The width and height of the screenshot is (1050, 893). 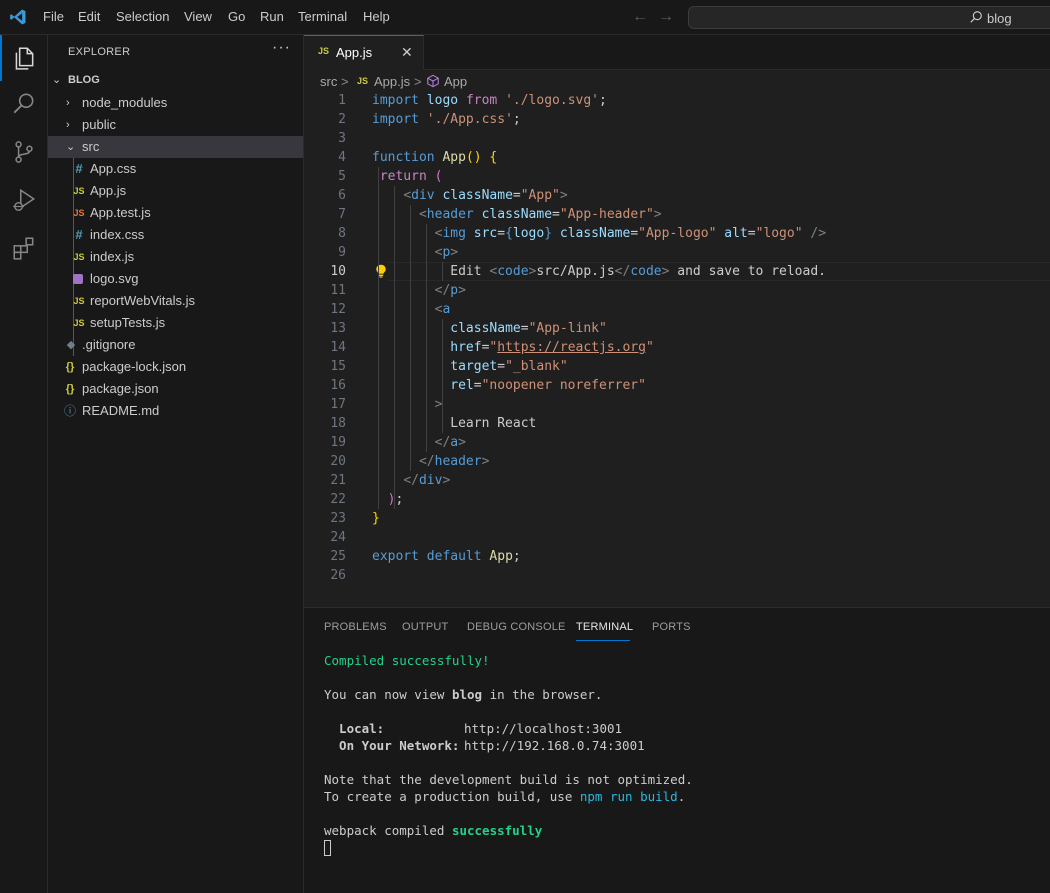 I want to click on tree-item-label: reportWebVitals.js, so click(x=143, y=300).